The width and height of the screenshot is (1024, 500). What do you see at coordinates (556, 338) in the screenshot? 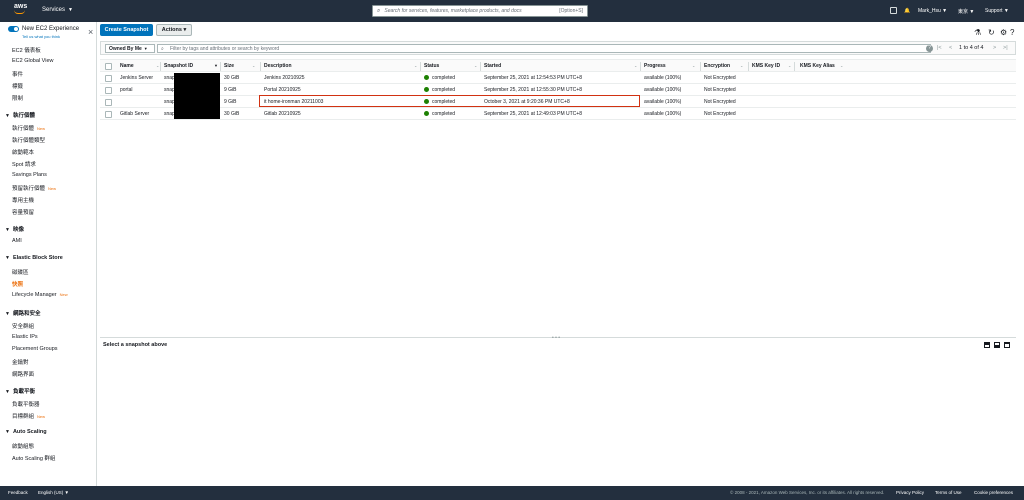
I see `drag-handle-icon: • • •` at bounding box center [556, 338].